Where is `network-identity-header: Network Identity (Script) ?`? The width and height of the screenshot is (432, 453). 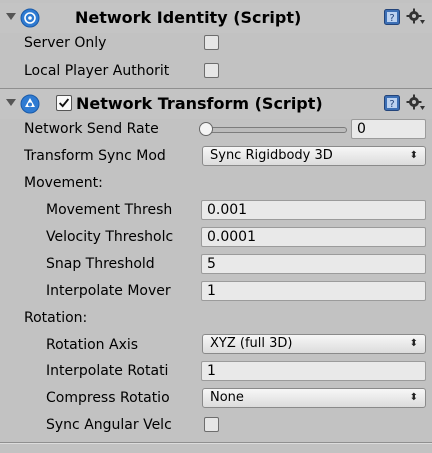
network-identity-header: Network Identity (Script) ? is located at coordinates (216, 18).